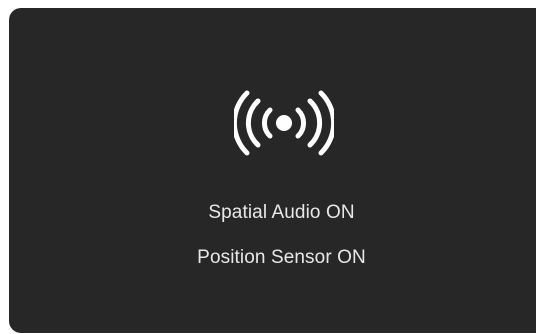  Describe the element at coordinates (281, 257) in the screenshot. I see `position-sensor-status: Position Sensor ON` at that location.